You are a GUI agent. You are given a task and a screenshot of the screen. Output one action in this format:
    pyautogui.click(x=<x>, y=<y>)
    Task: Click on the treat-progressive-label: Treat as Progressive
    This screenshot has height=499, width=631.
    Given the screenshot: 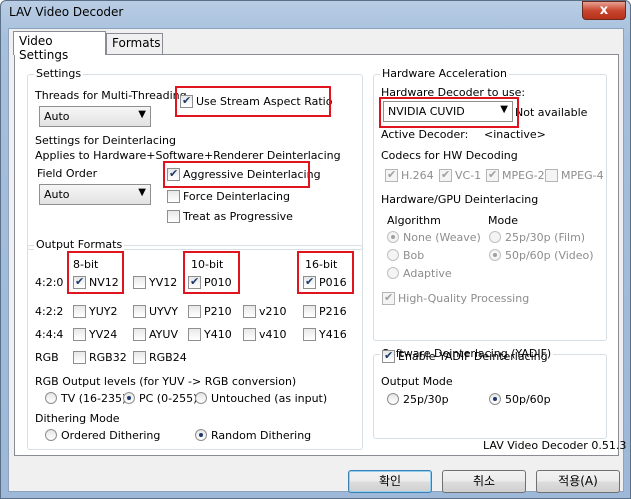 What is the action you would take?
    pyautogui.click(x=238, y=216)
    